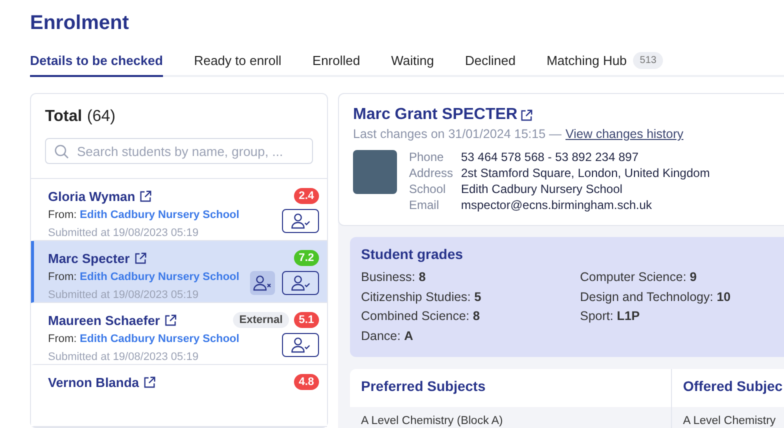 The width and height of the screenshot is (784, 428). Describe the element at coordinates (96, 64) in the screenshot. I see `tab: Details to be checked` at that location.